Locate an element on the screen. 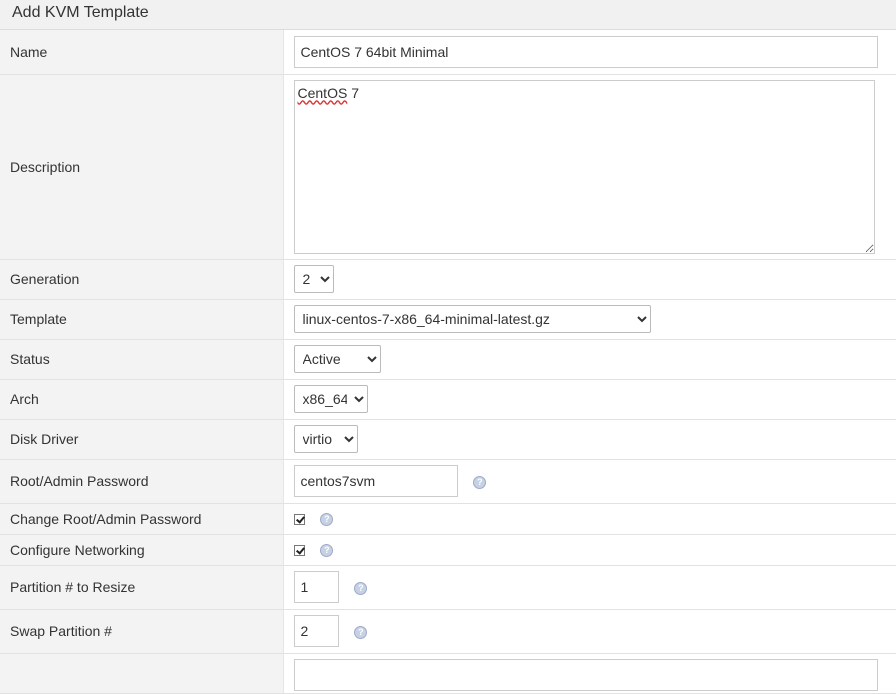 The height and width of the screenshot is (694, 896). change-root-password-checkbox is located at coordinates (299, 520).